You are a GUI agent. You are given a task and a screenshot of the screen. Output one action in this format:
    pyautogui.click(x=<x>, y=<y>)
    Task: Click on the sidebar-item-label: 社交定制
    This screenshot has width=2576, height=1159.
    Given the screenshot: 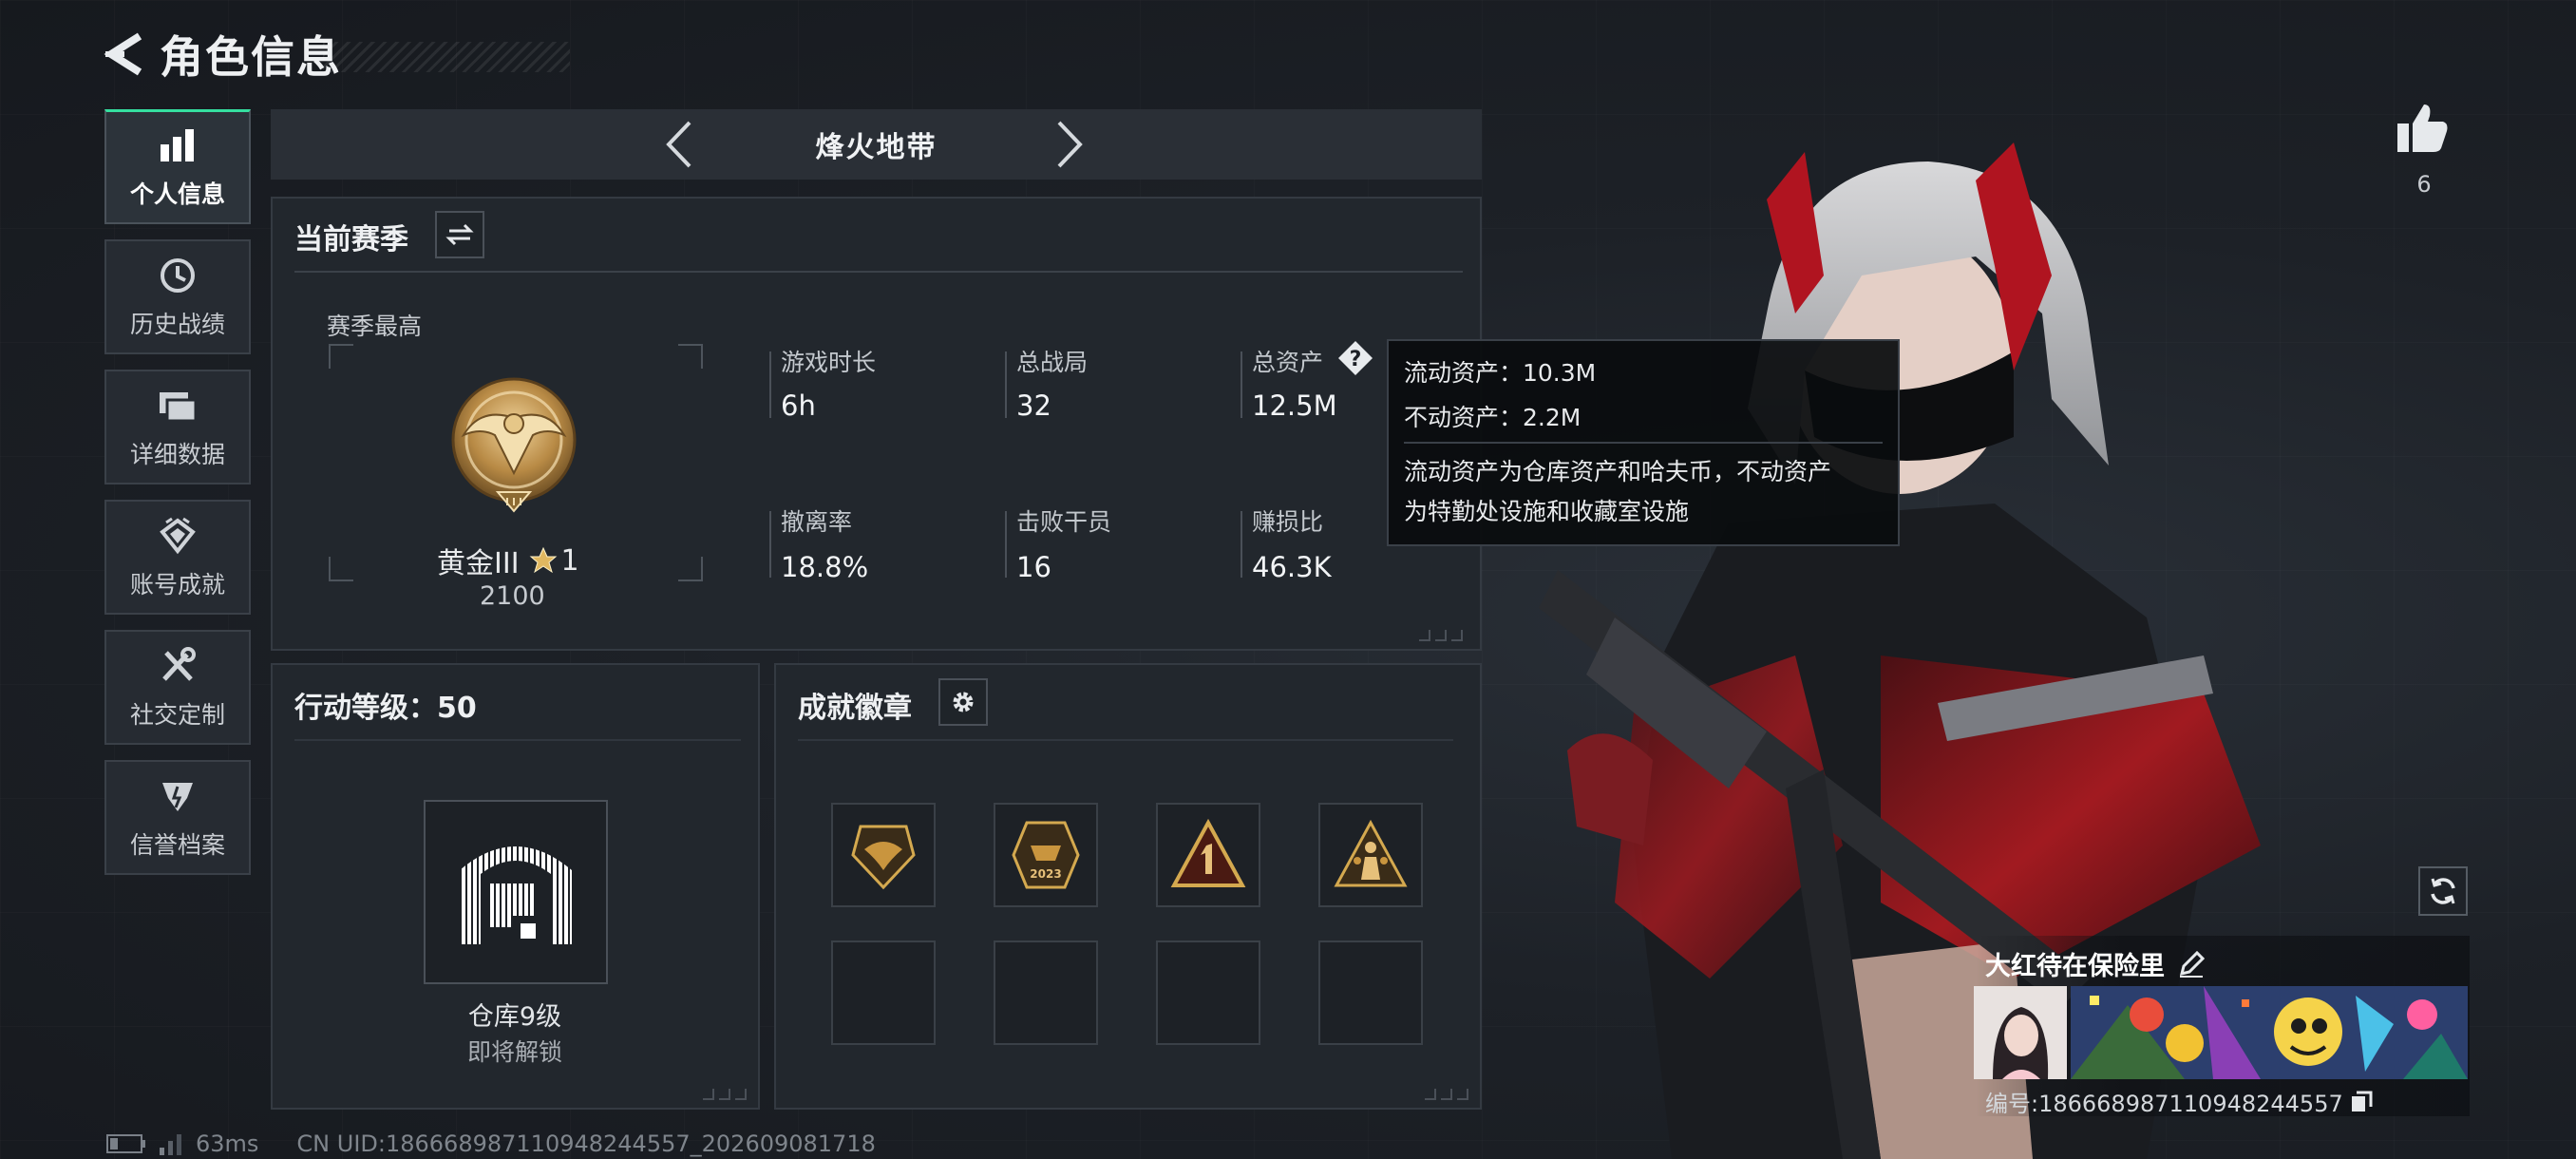 What is the action you would take?
    pyautogui.click(x=177, y=714)
    